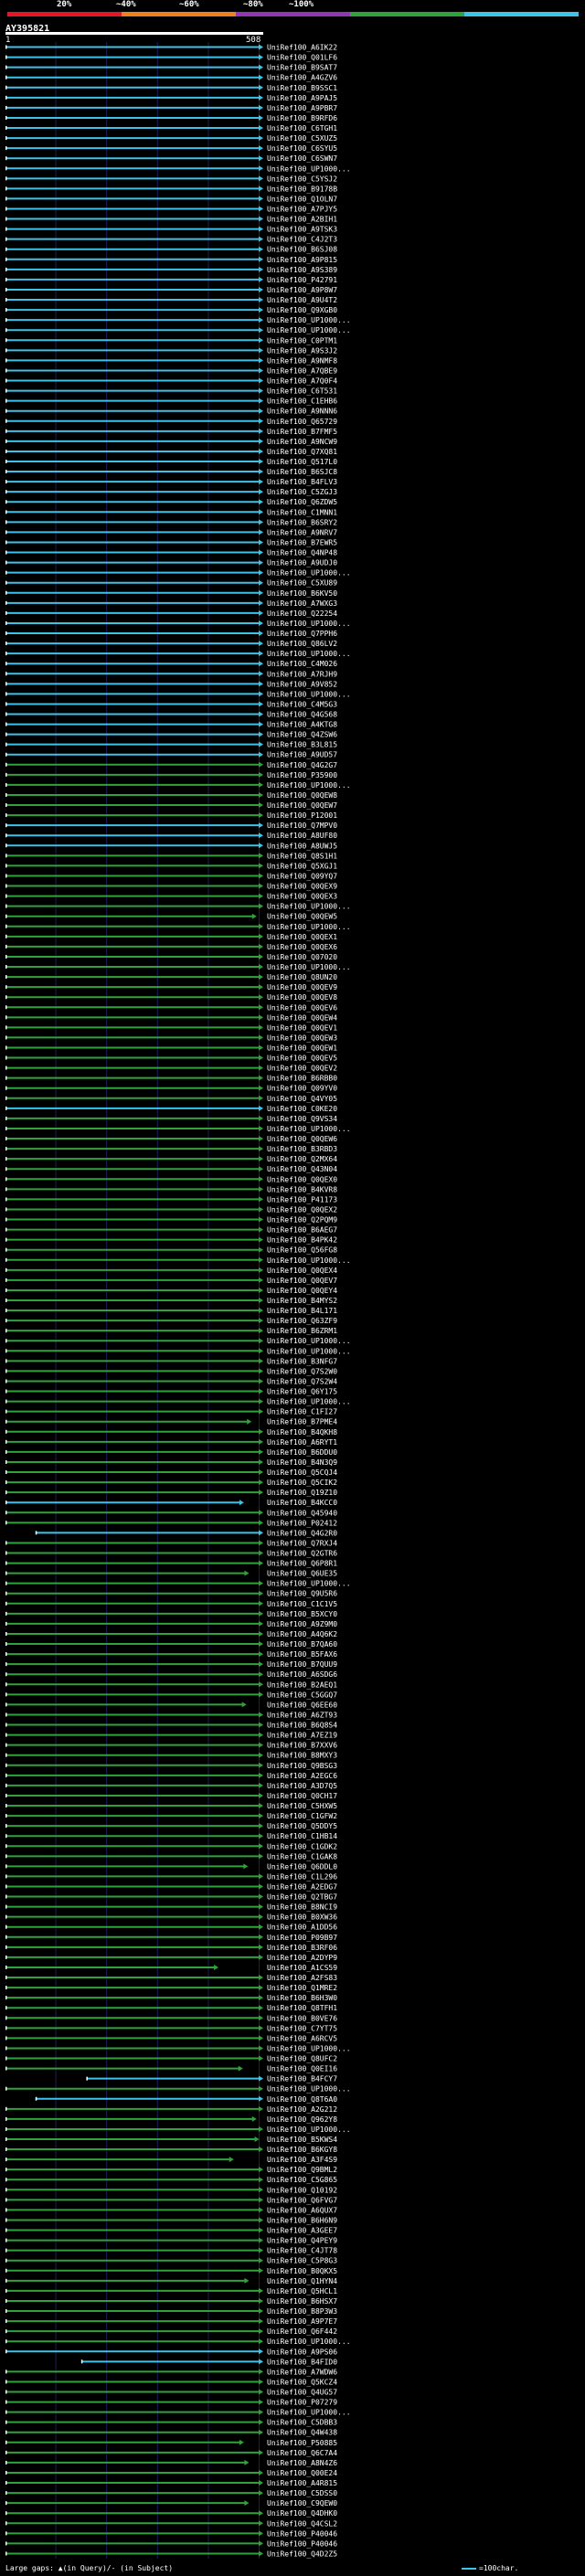  I want to click on hit-id-label: UniRef100_A2BIH1, so click(302, 220).